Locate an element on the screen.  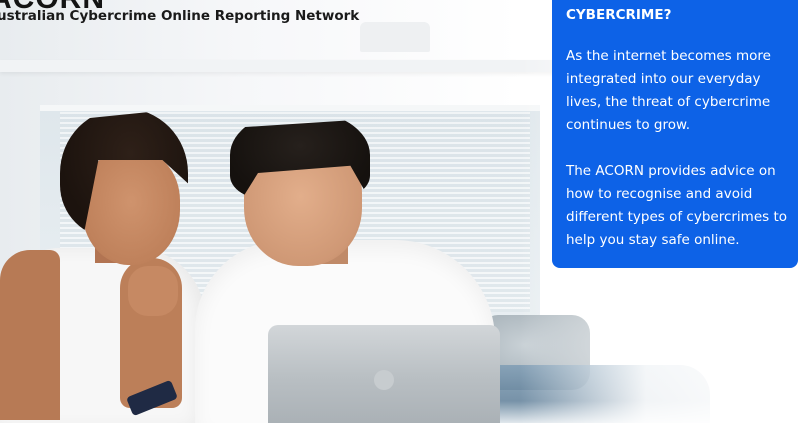
photo-window-sill is located at coordinates (280, 66).